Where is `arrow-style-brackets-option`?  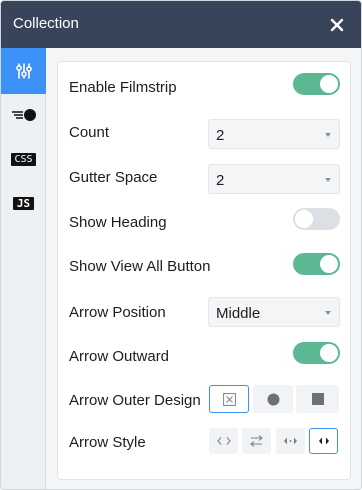 arrow-style-brackets-option is located at coordinates (223, 441).